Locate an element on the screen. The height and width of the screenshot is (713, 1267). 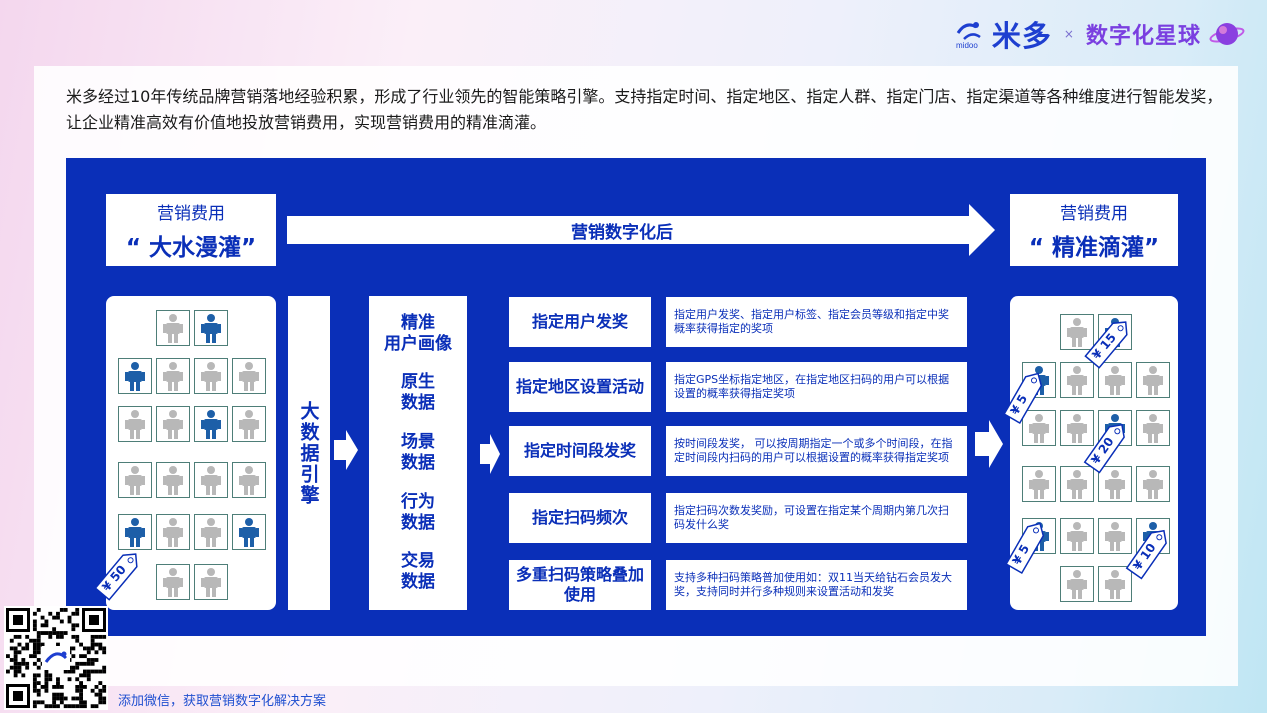
big-data-engine-box: 大数据引擎 is located at coordinates (309, 453).